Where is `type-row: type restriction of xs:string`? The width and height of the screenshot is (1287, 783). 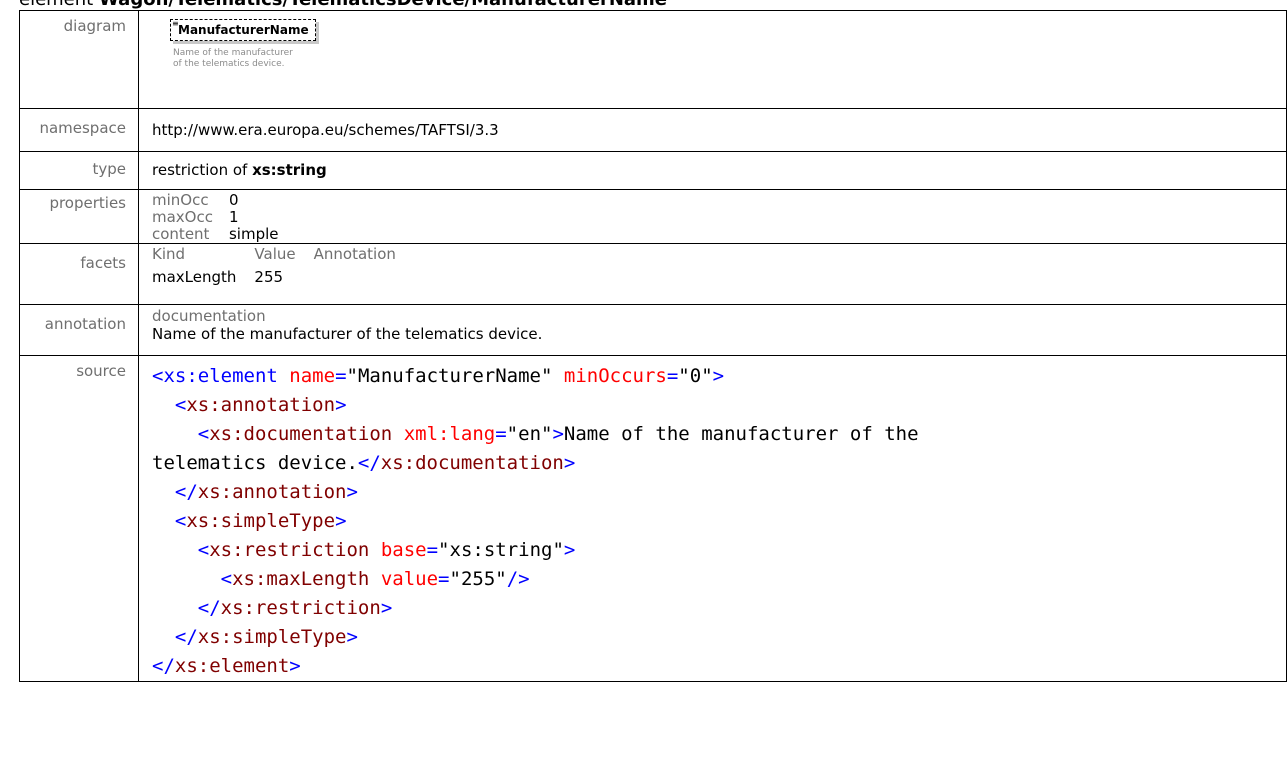
type-row: type restriction of xs:string is located at coordinates (653, 170).